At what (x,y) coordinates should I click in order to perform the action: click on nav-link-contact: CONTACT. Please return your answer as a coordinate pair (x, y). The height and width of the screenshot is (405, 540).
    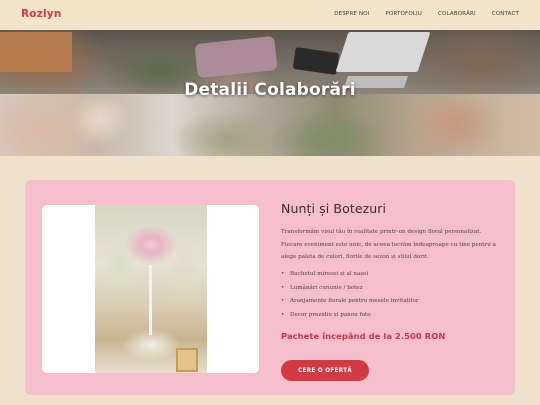
    Looking at the image, I should click on (505, 14).